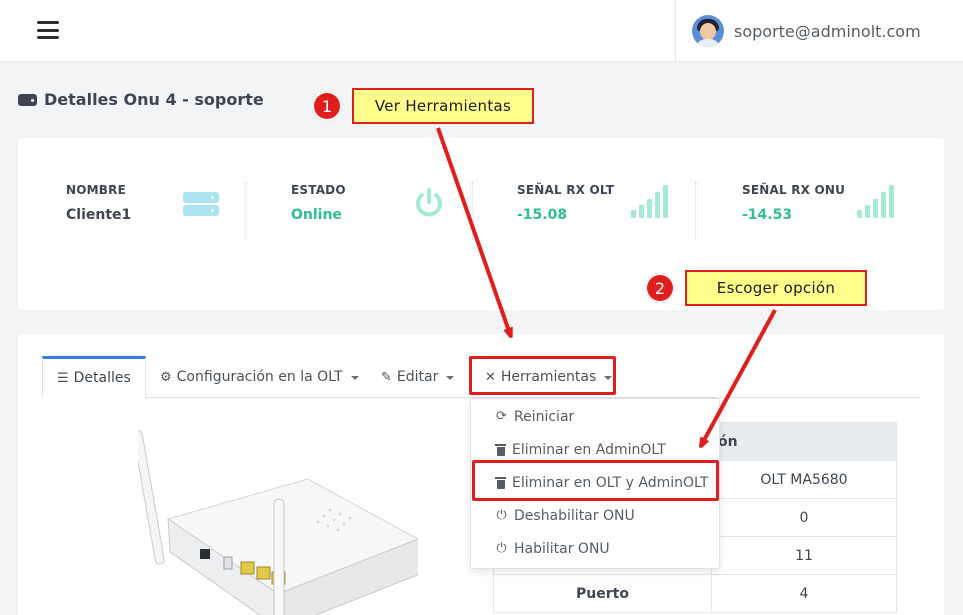  I want to click on trash-icon, so click(500, 449).